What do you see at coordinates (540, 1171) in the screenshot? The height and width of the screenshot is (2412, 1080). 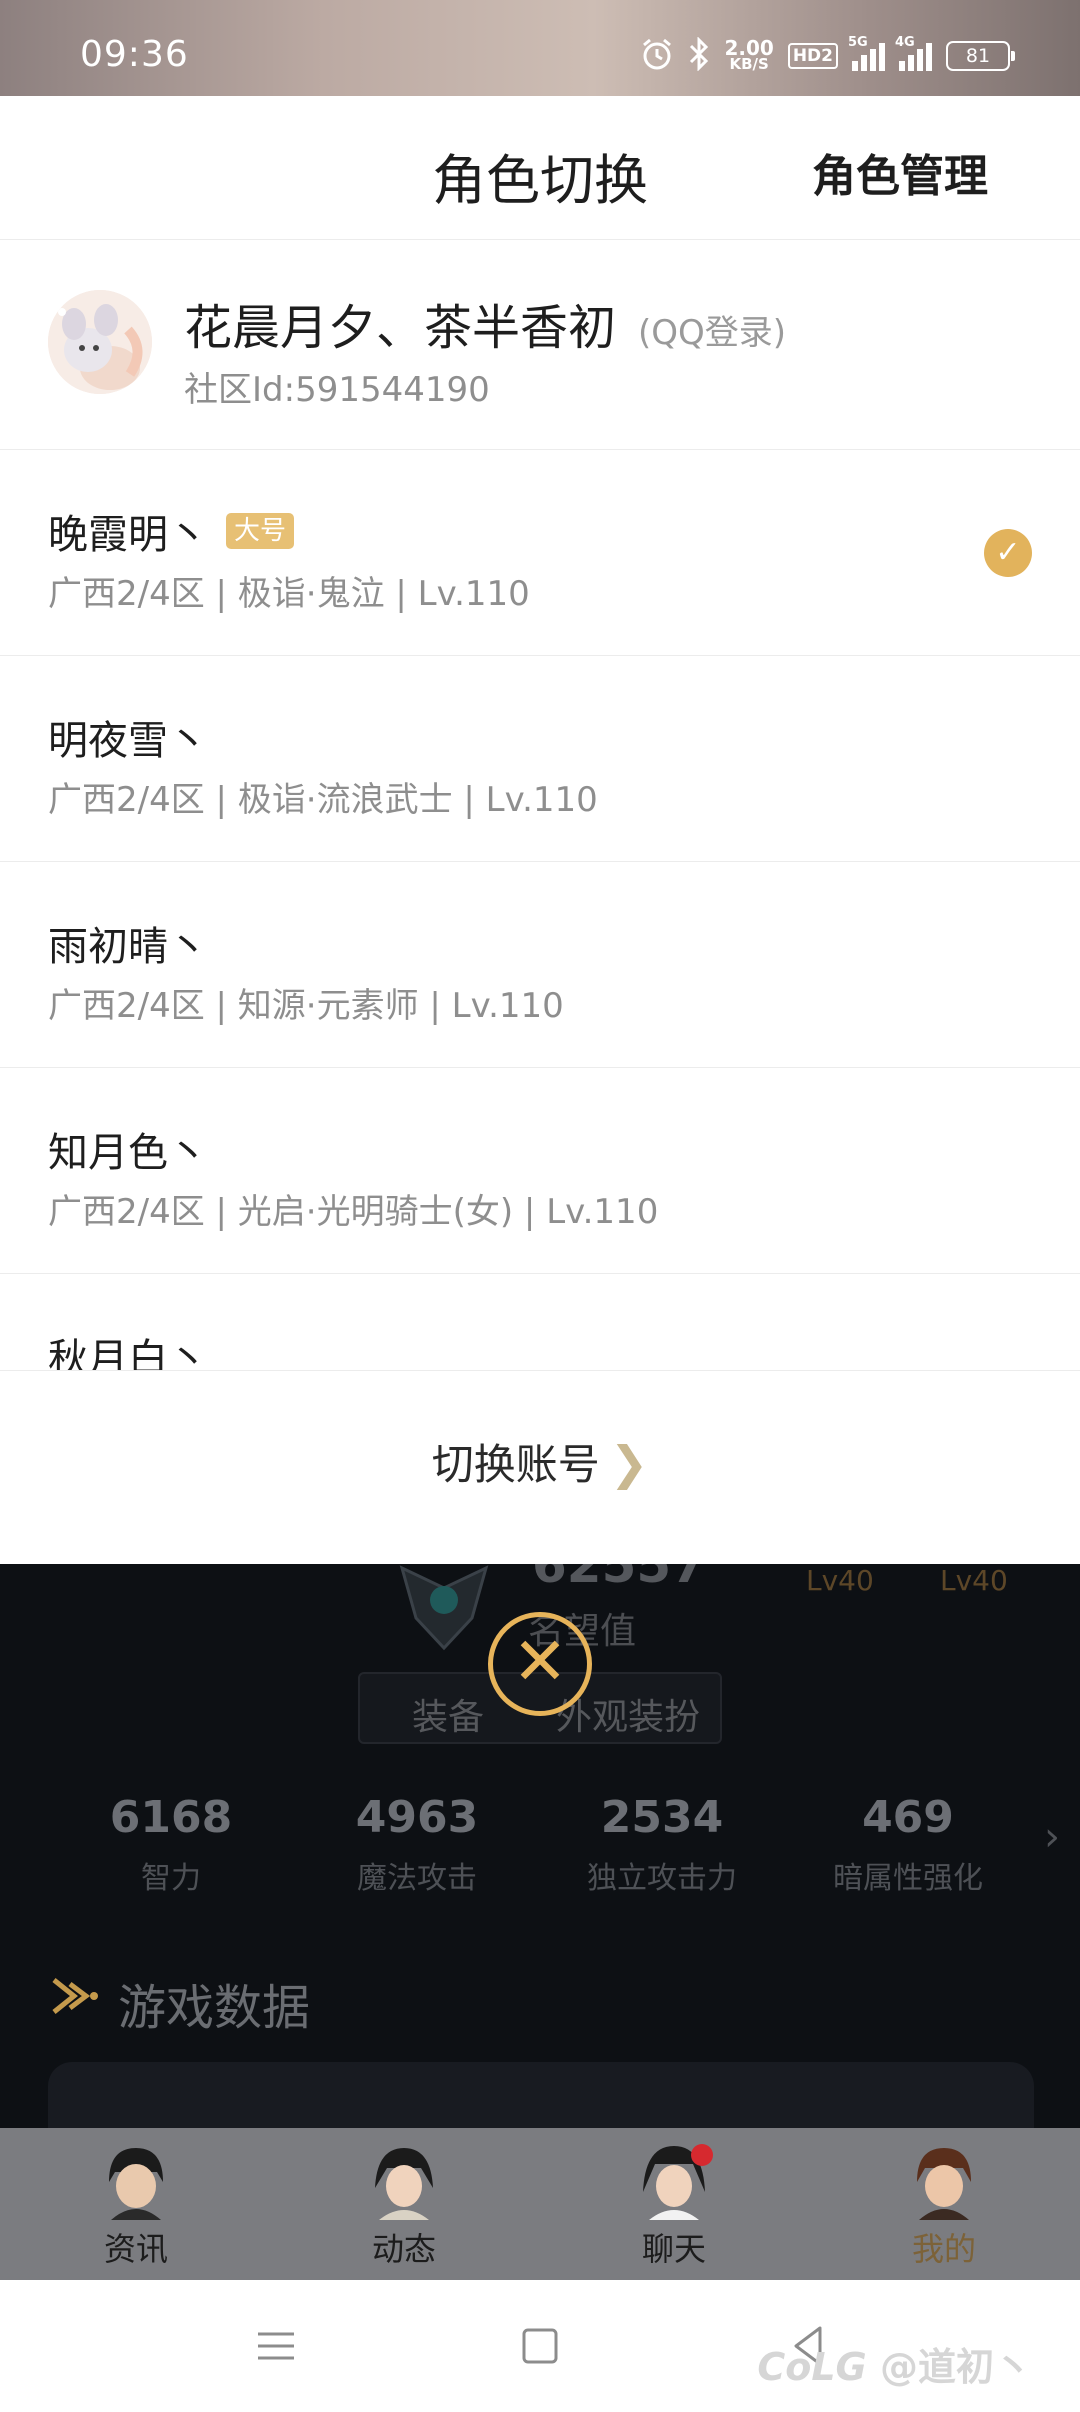 I see `role-item: 知月色丶 广西2/4区 | 光启·光明骑士(女) | Lv.110` at bounding box center [540, 1171].